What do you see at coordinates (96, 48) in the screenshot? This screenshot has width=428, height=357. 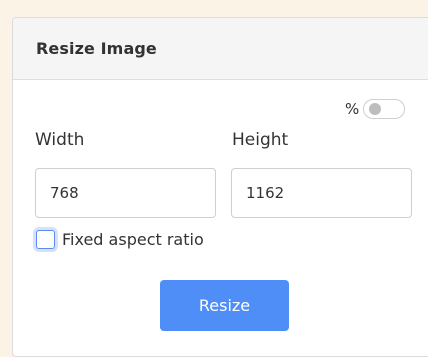 I see `panel-title: Resize Image` at bounding box center [96, 48].